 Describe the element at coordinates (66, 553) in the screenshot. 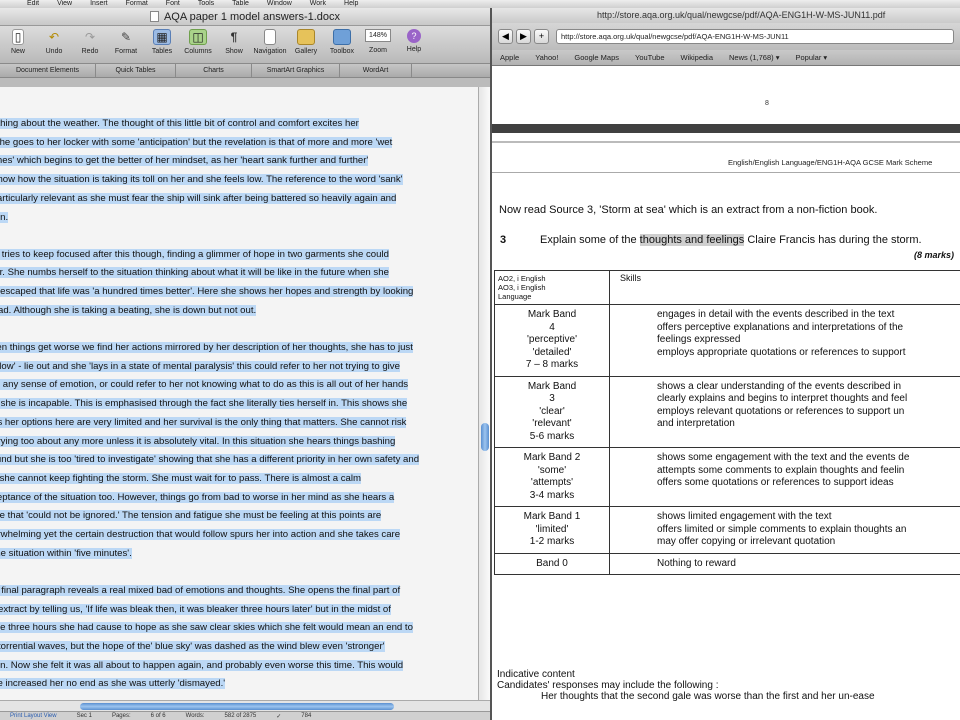

I see `document-line: of the situation within 'five minutes'.` at that location.